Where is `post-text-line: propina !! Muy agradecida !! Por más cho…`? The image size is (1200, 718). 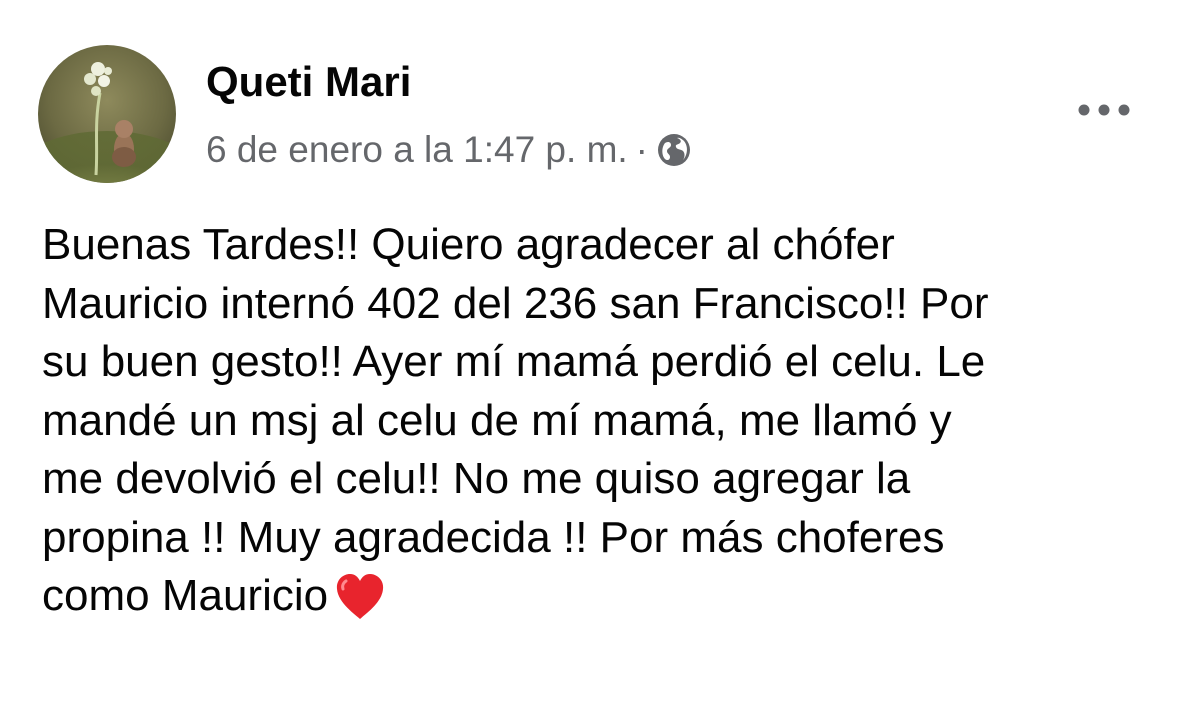
post-text-line: propina !! Muy agradecida !! Por más cho… is located at coordinates (493, 537).